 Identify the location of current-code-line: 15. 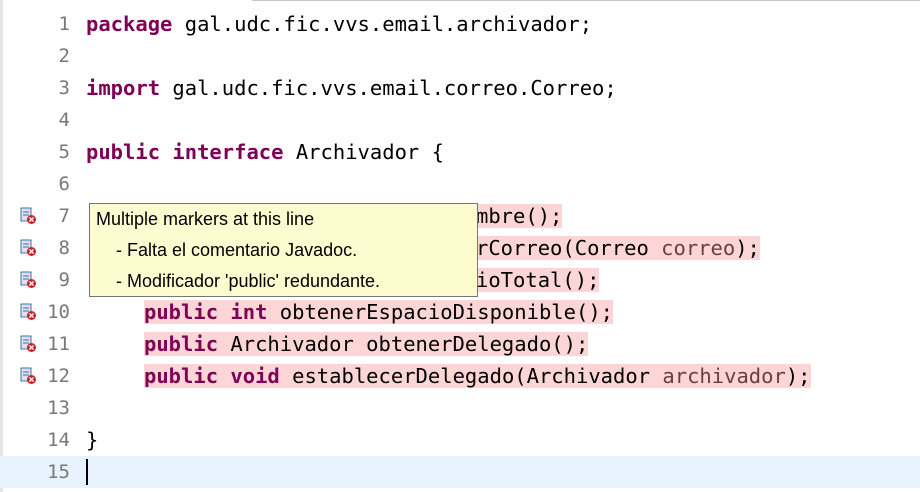
(460, 472).